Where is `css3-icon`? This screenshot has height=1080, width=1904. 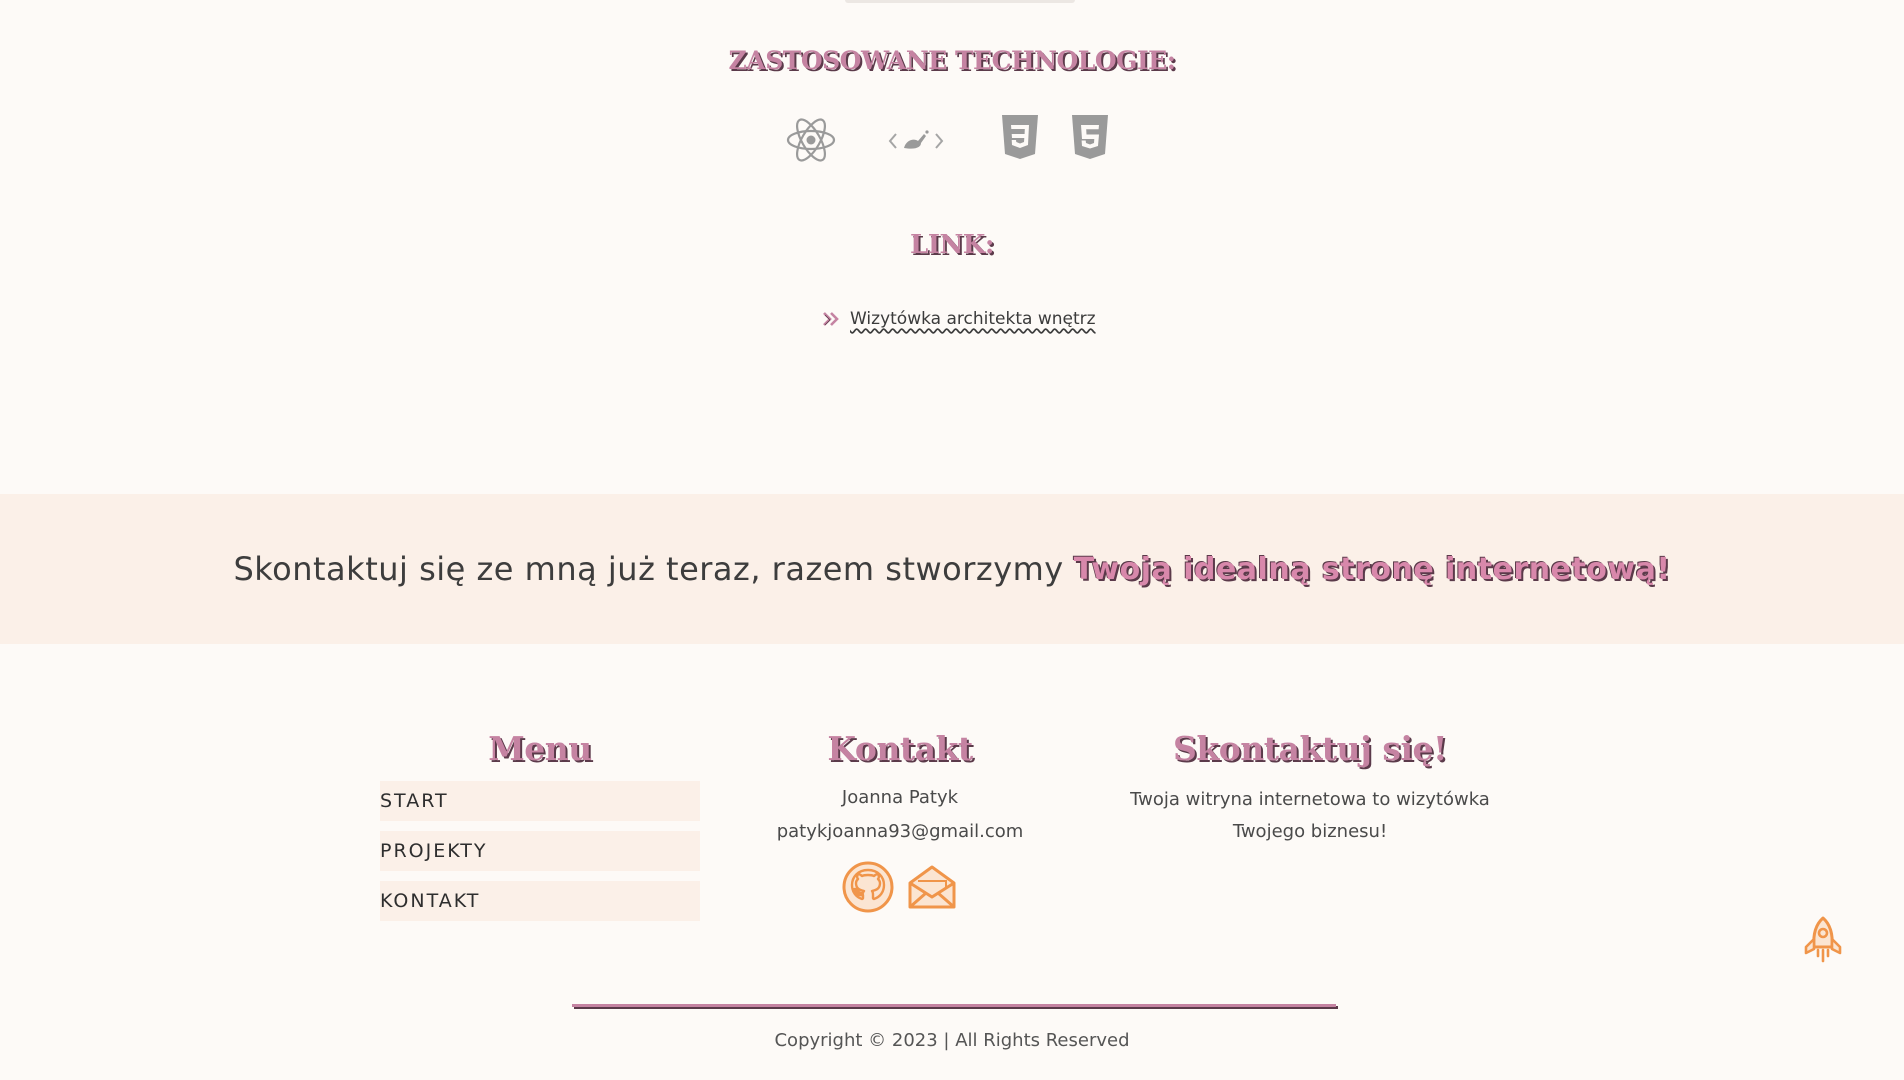 css3-icon is located at coordinates (1020, 137).